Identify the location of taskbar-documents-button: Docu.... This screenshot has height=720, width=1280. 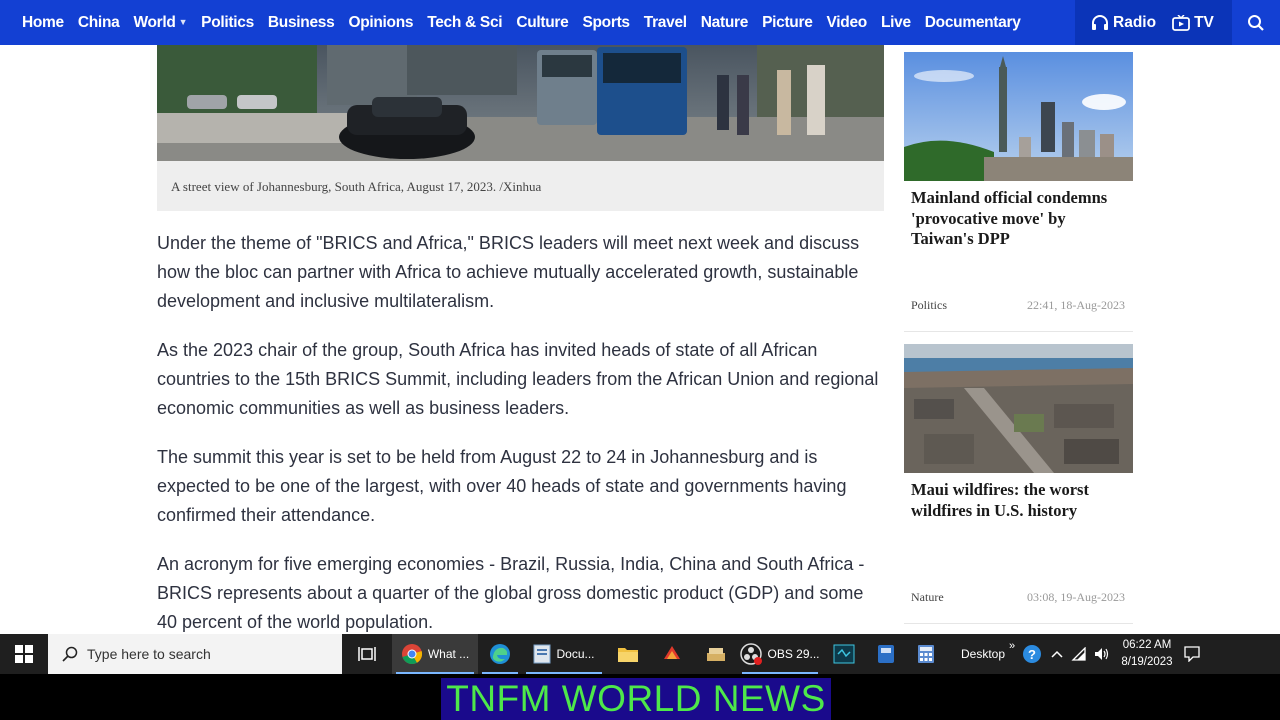
(564, 654).